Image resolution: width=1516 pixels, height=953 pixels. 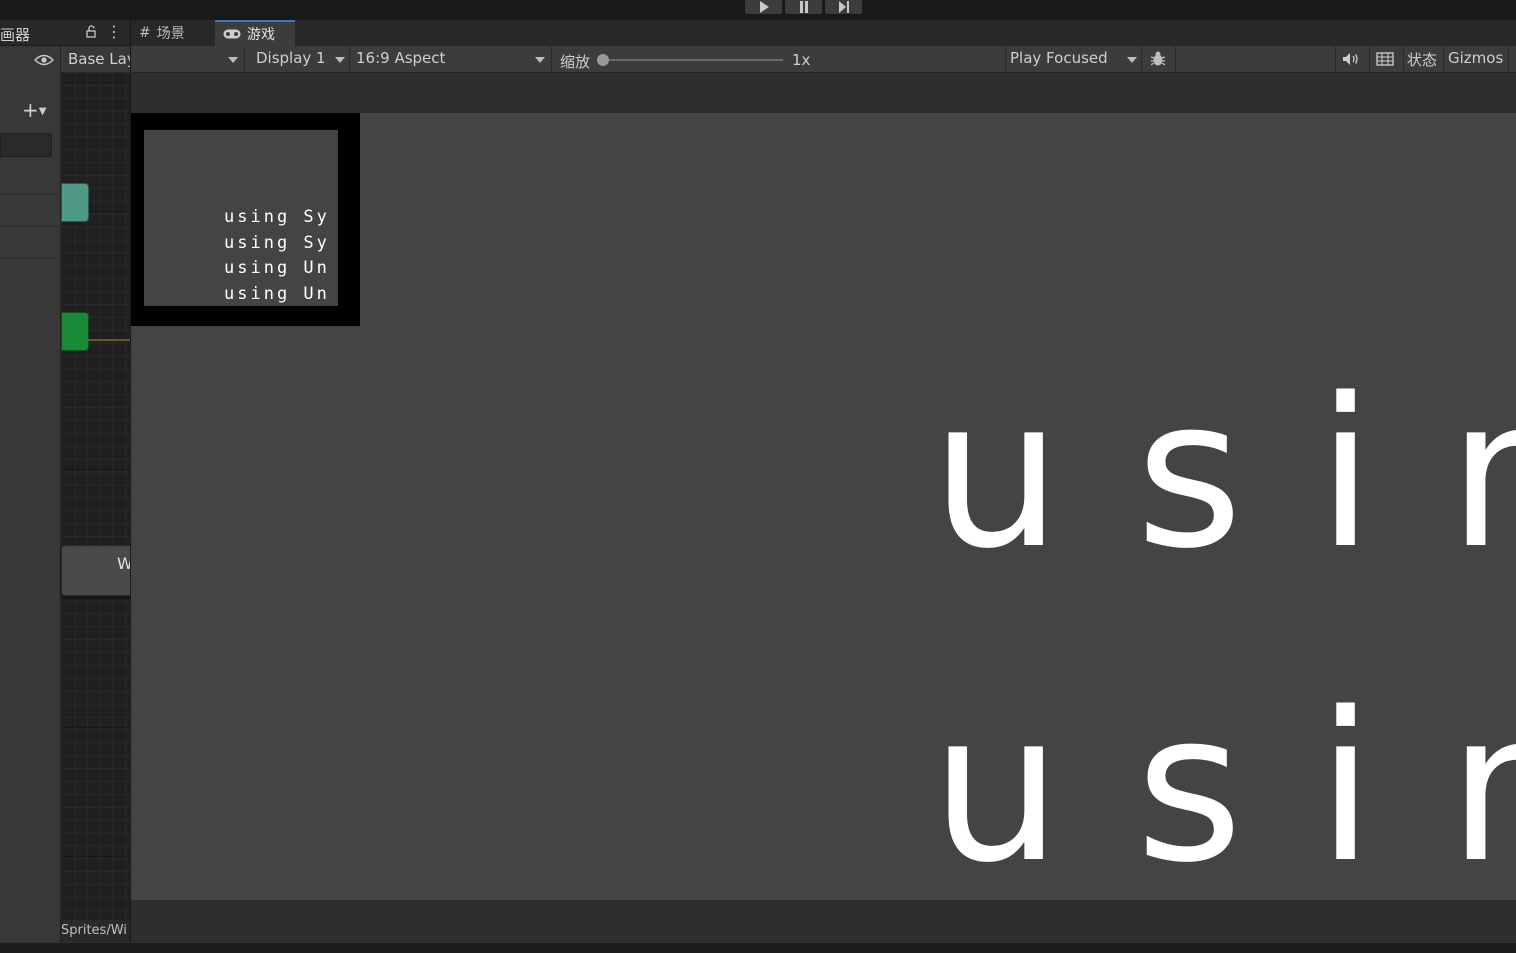 I want to click on grid-icon, so click(x=1385, y=59).